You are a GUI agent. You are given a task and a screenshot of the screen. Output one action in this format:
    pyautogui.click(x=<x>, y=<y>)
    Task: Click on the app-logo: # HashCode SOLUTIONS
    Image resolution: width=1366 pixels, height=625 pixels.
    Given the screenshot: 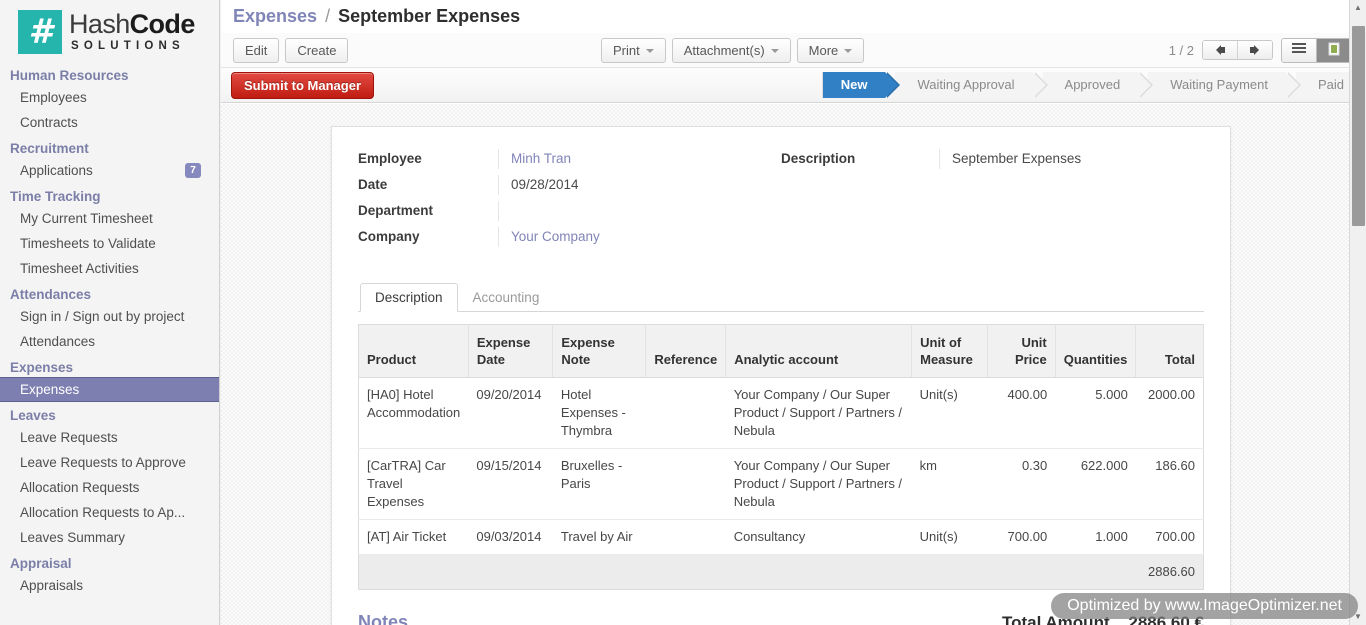 What is the action you would take?
    pyautogui.click(x=109, y=31)
    